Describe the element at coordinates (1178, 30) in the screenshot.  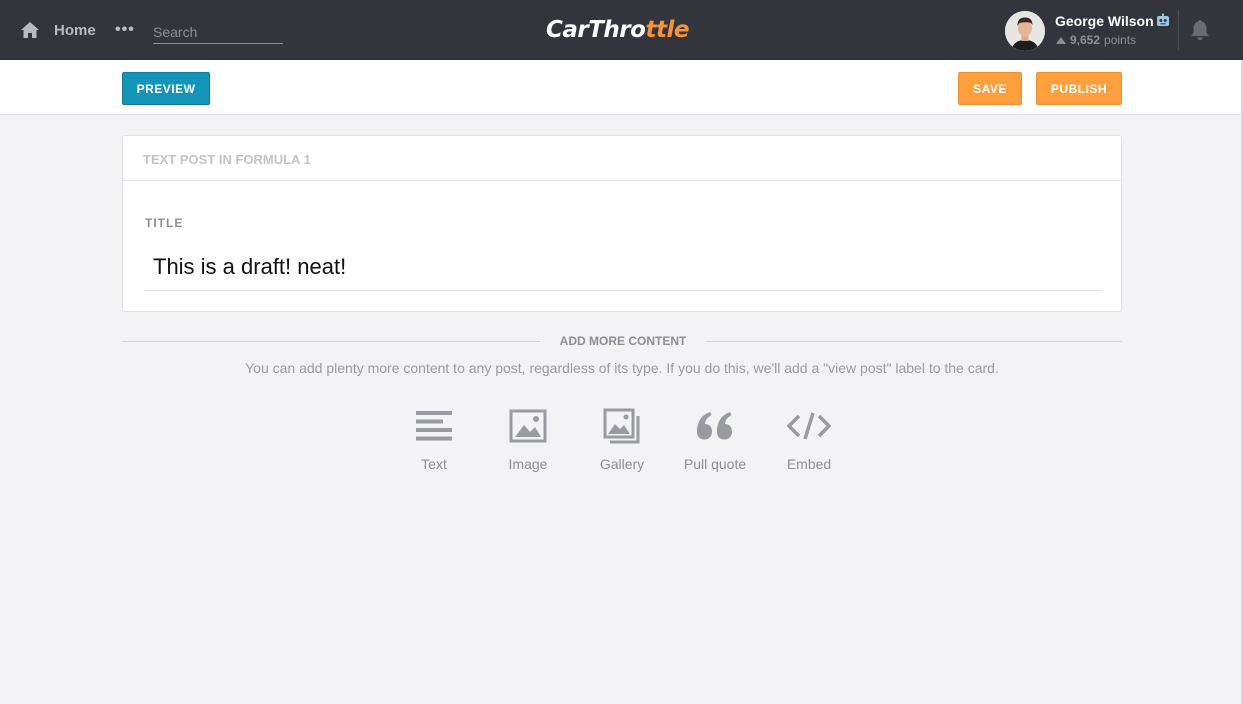
I see `nav-divider` at that location.